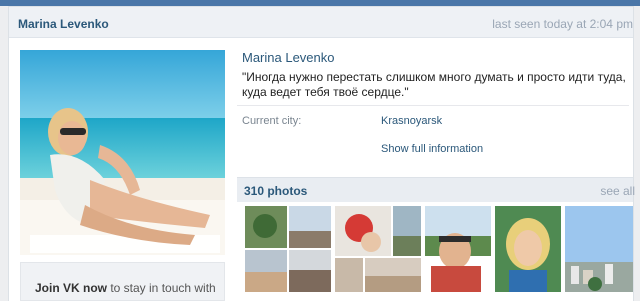  Describe the element at coordinates (71, 288) in the screenshot. I see `join-vk-bold: Join VK now` at that location.